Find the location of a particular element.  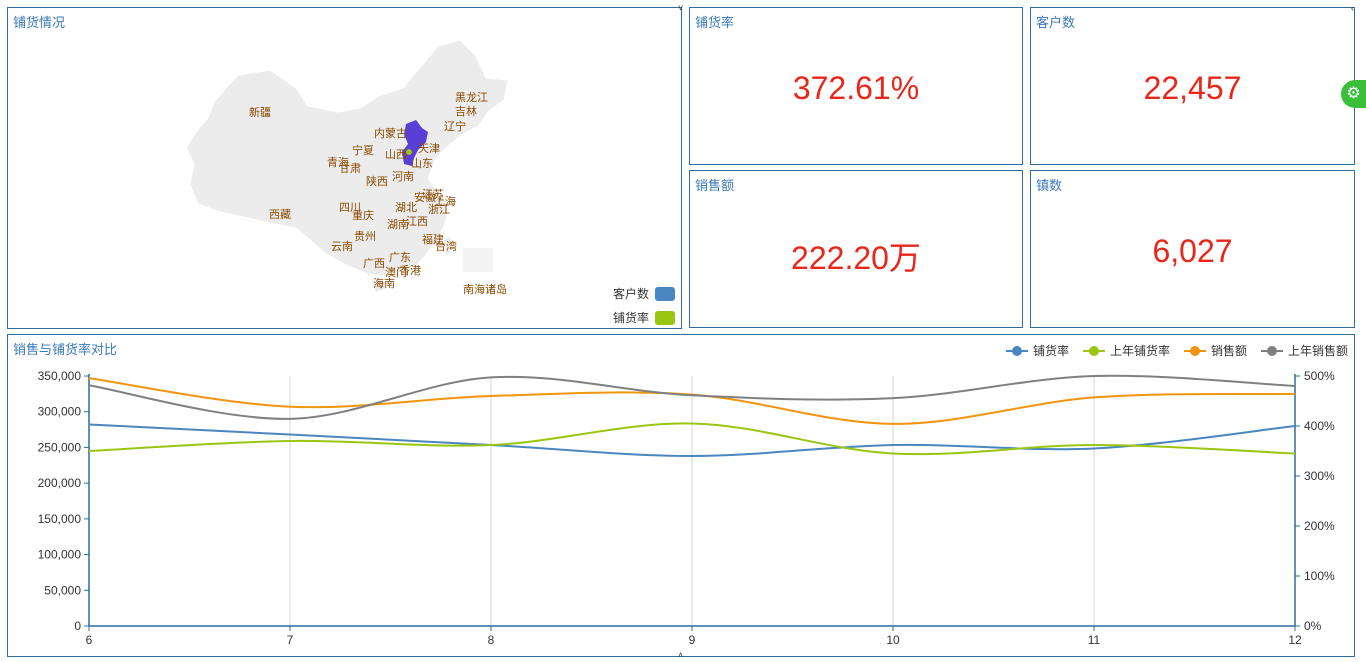

kpi-distribution-rate: 铺货率 372.61% is located at coordinates (856, 86).